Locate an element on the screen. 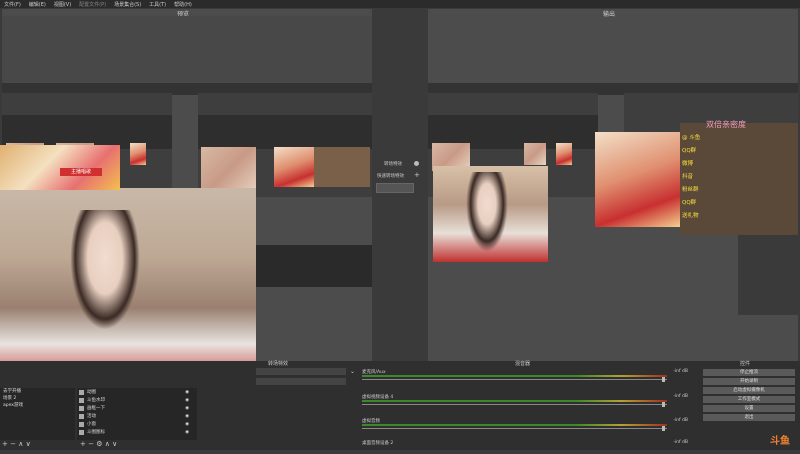 The width and height of the screenshot is (800, 454). add-transition-icon: + is located at coordinates (417, 175).